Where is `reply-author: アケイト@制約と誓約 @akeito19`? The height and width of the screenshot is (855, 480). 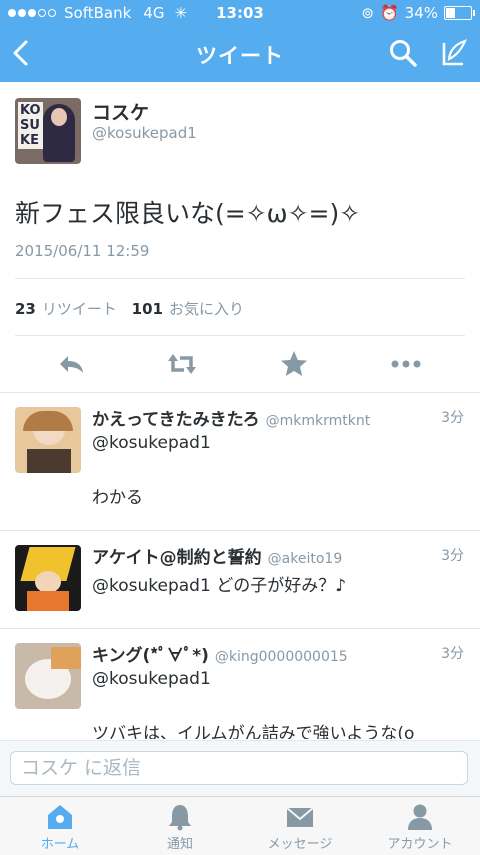
reply-author: アケイト@制約と誓約 @akeito19 is located at coordinates (217, 555).